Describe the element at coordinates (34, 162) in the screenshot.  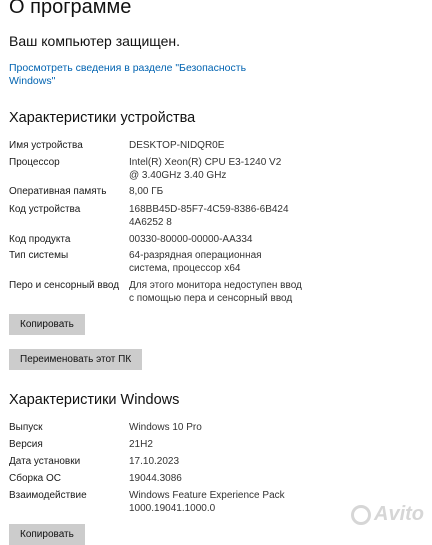
I see `spec-label: Процессор` at that location.